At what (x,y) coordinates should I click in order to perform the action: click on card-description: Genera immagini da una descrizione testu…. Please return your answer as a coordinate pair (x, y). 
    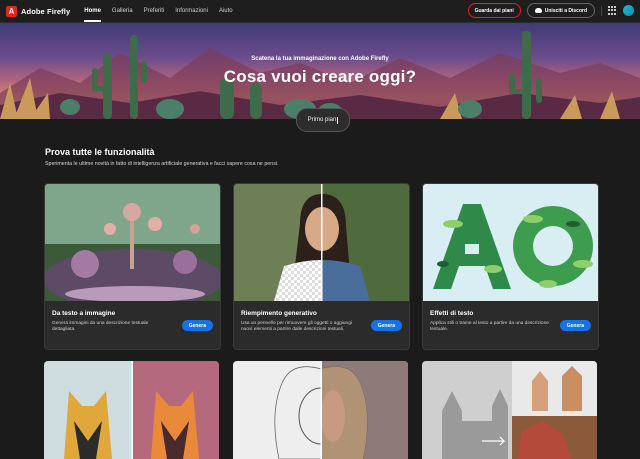
    Looking at the image, I should click on (100, 327).